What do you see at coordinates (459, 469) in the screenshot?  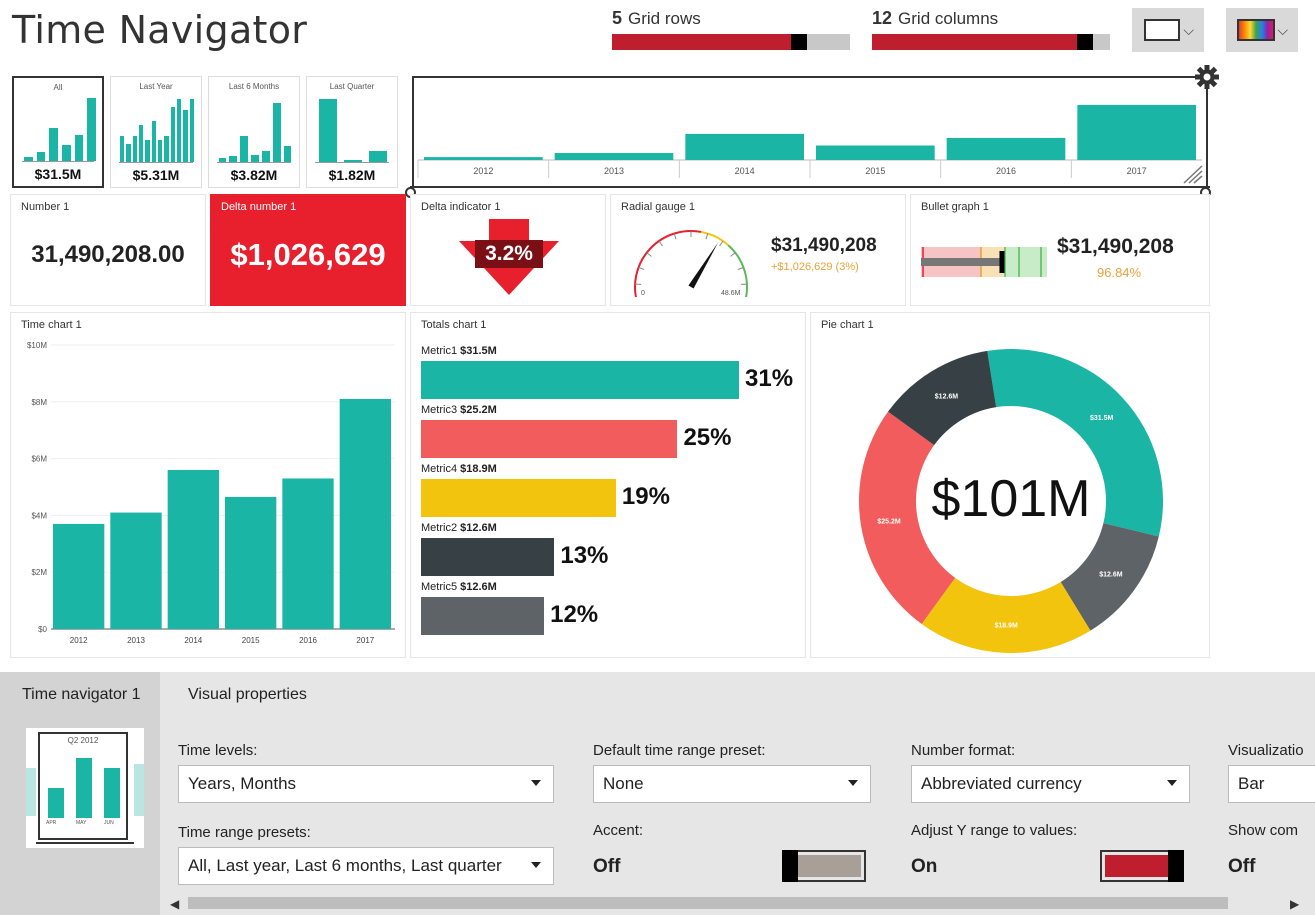 I see `totals-metric-label: Metric4 $18.9M` at bounding box center [459, 469].